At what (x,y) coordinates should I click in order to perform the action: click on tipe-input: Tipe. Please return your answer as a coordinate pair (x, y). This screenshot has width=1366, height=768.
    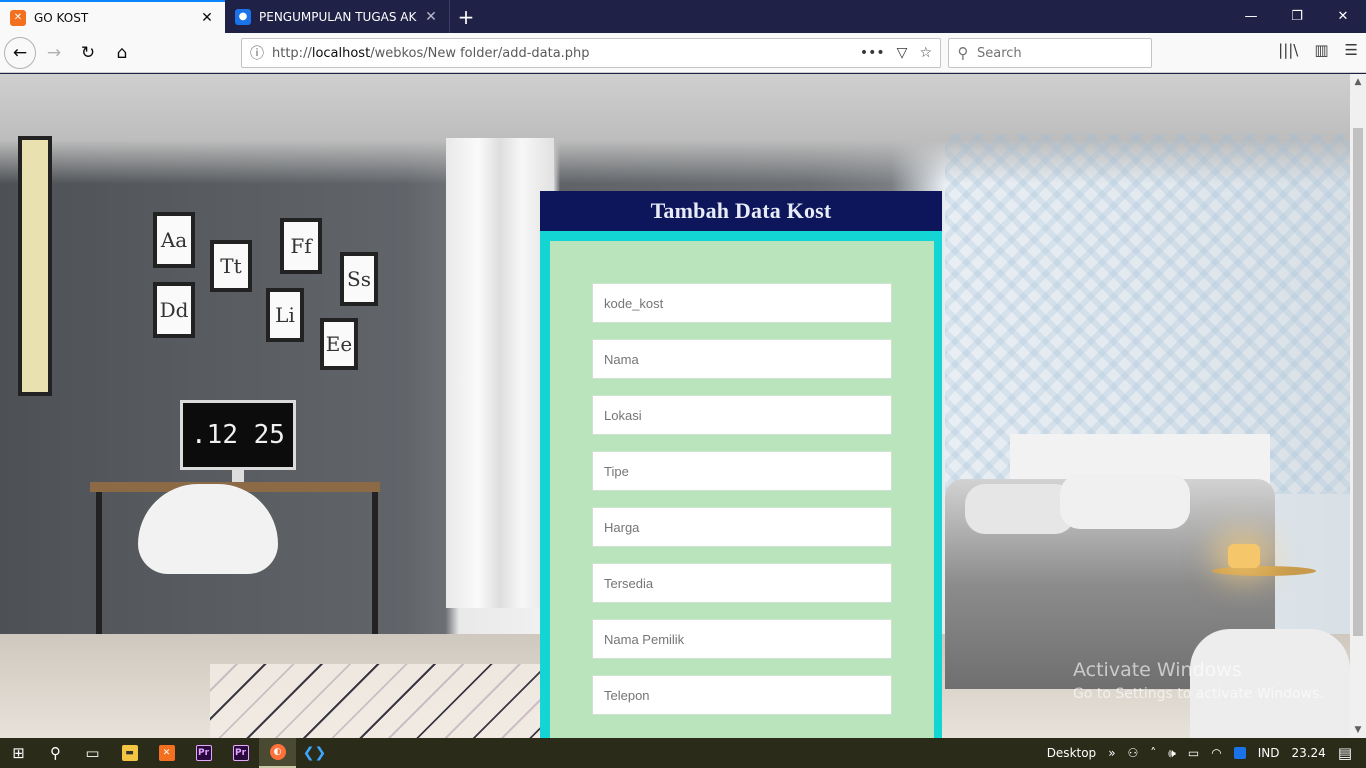
    Looking at the image, I should click on (742, 471).